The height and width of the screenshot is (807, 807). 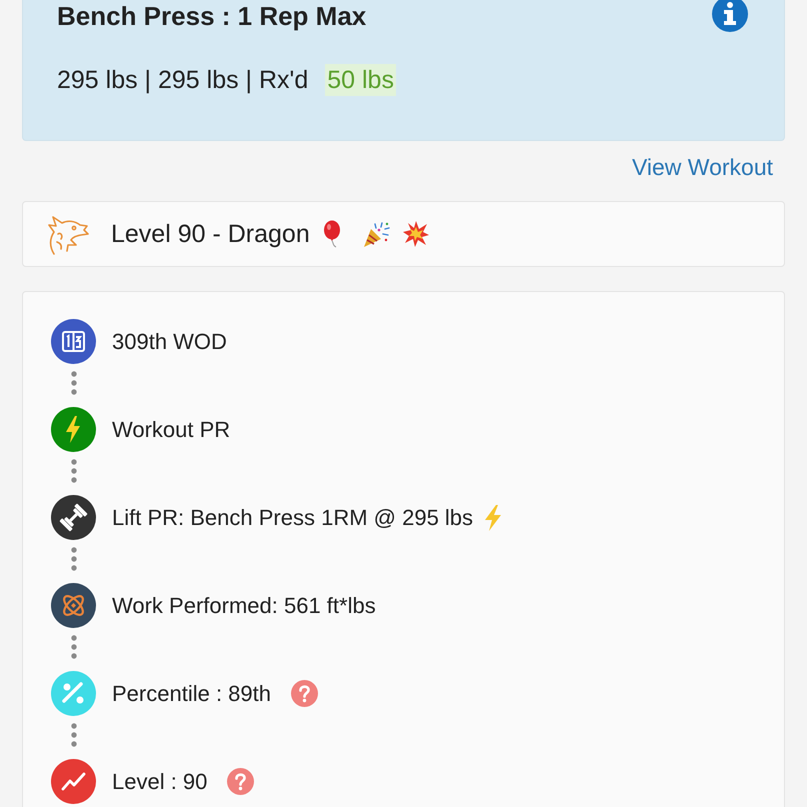 I want to click on timeline-label: Level : 90, so click(x=160, y=781).